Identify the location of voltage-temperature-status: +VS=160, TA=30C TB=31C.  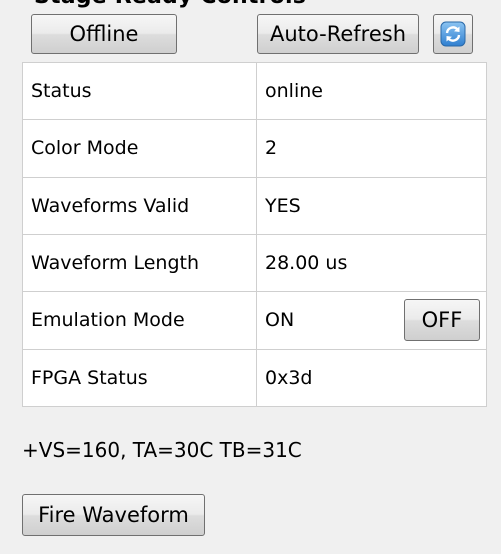
(162, 450).